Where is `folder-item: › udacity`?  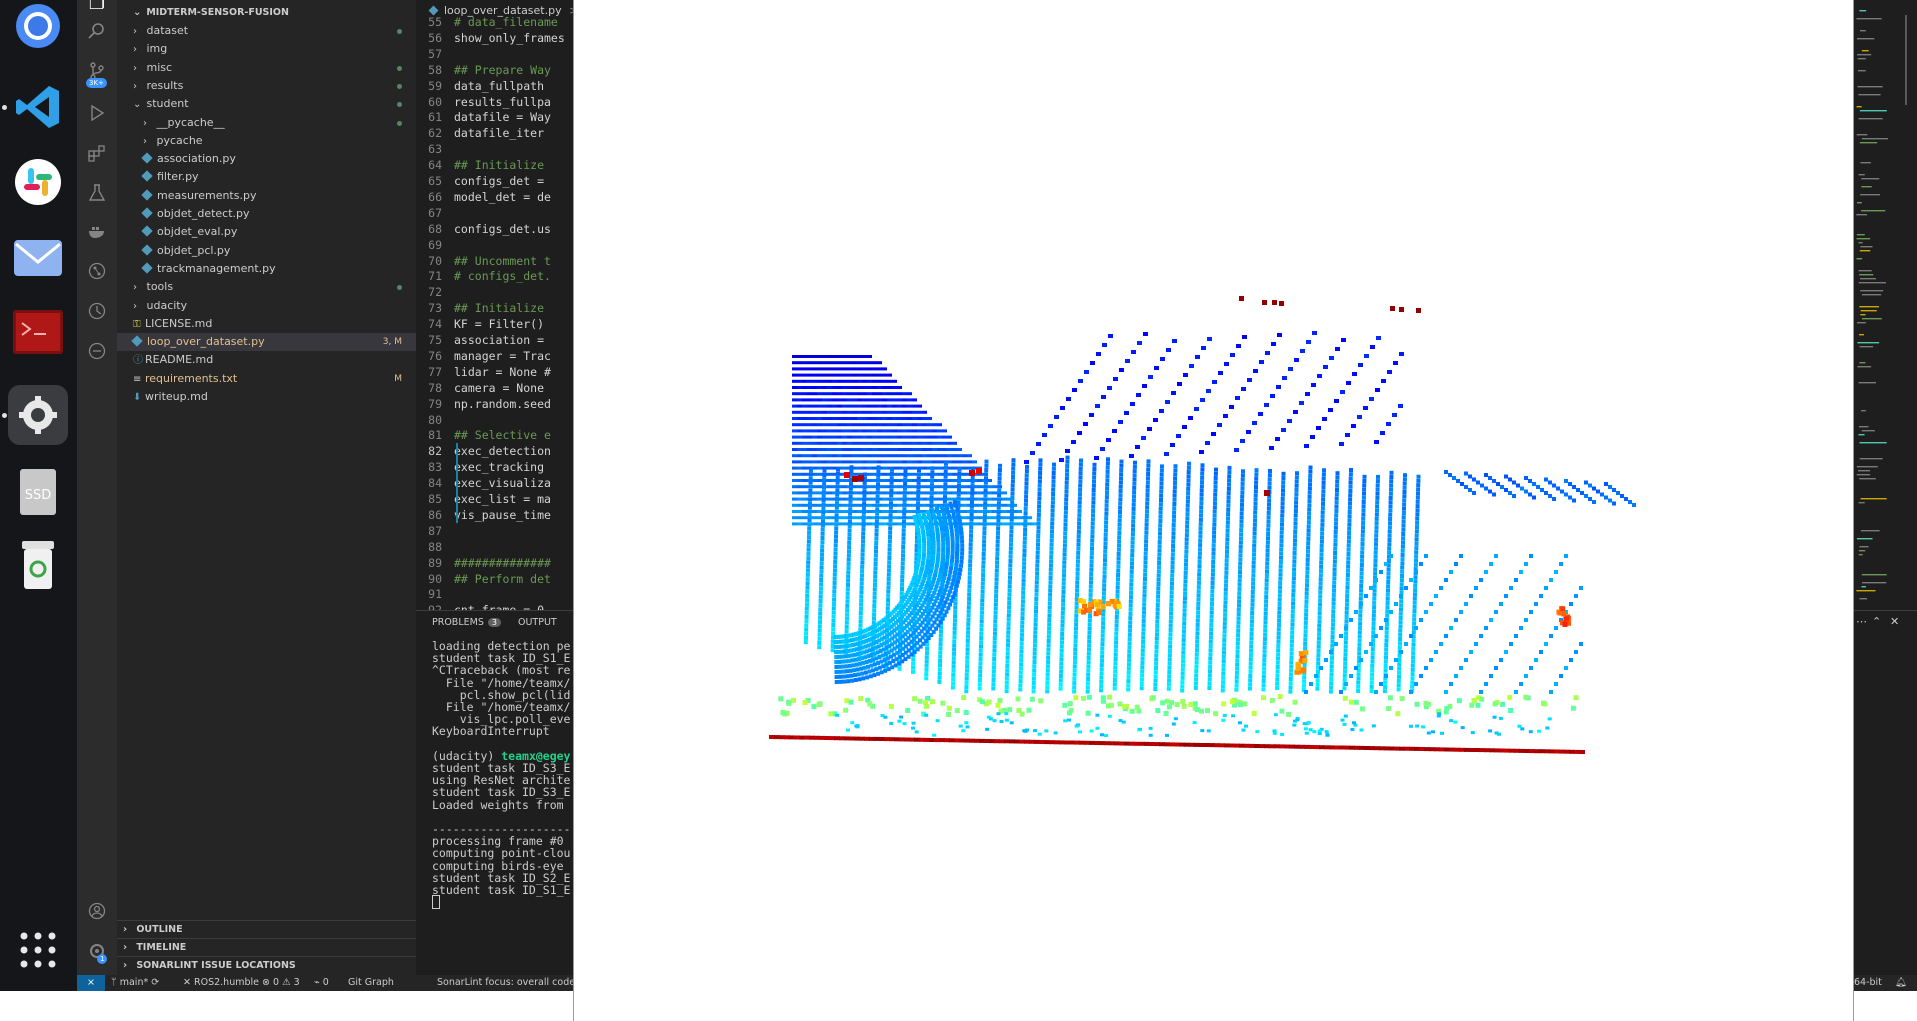 folder-item: › udacity is located at coordinates (266, 306).